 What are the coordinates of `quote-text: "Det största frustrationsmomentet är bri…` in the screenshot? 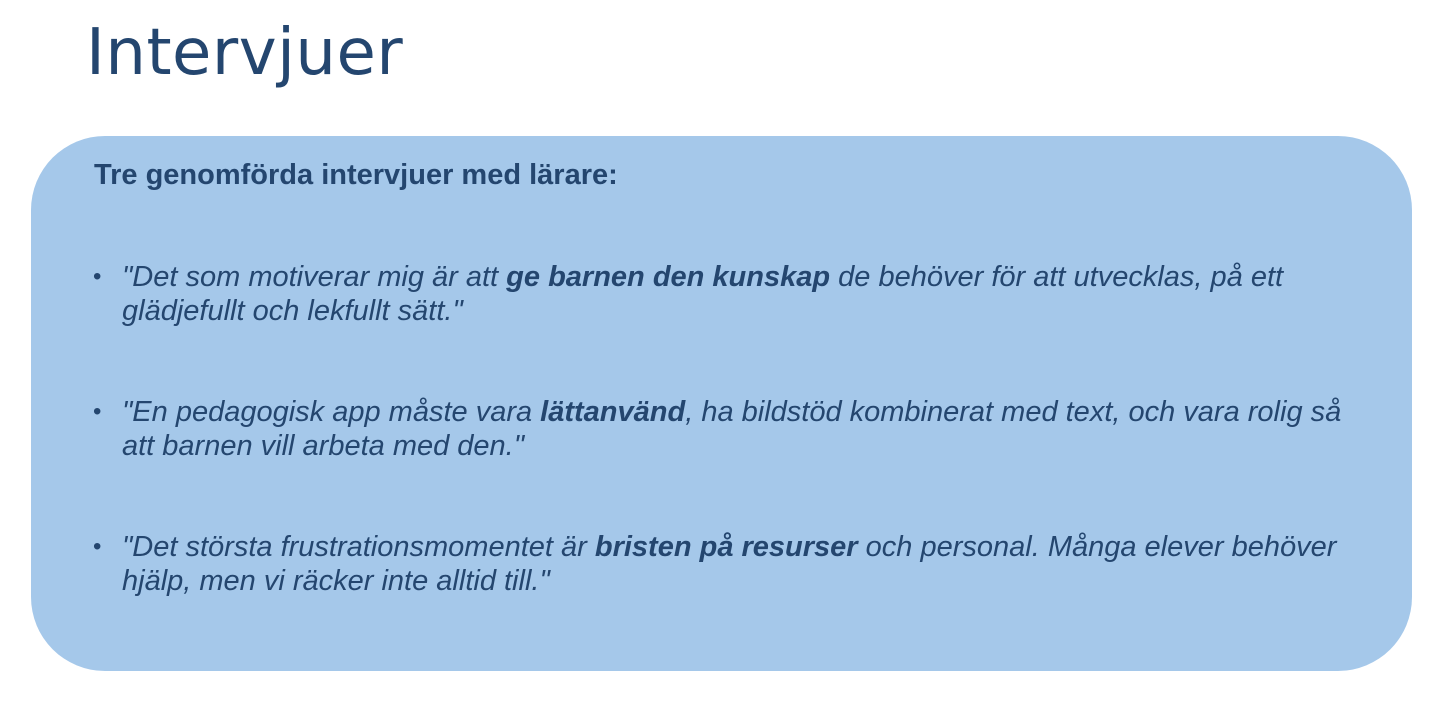 It's located at (742, 564).